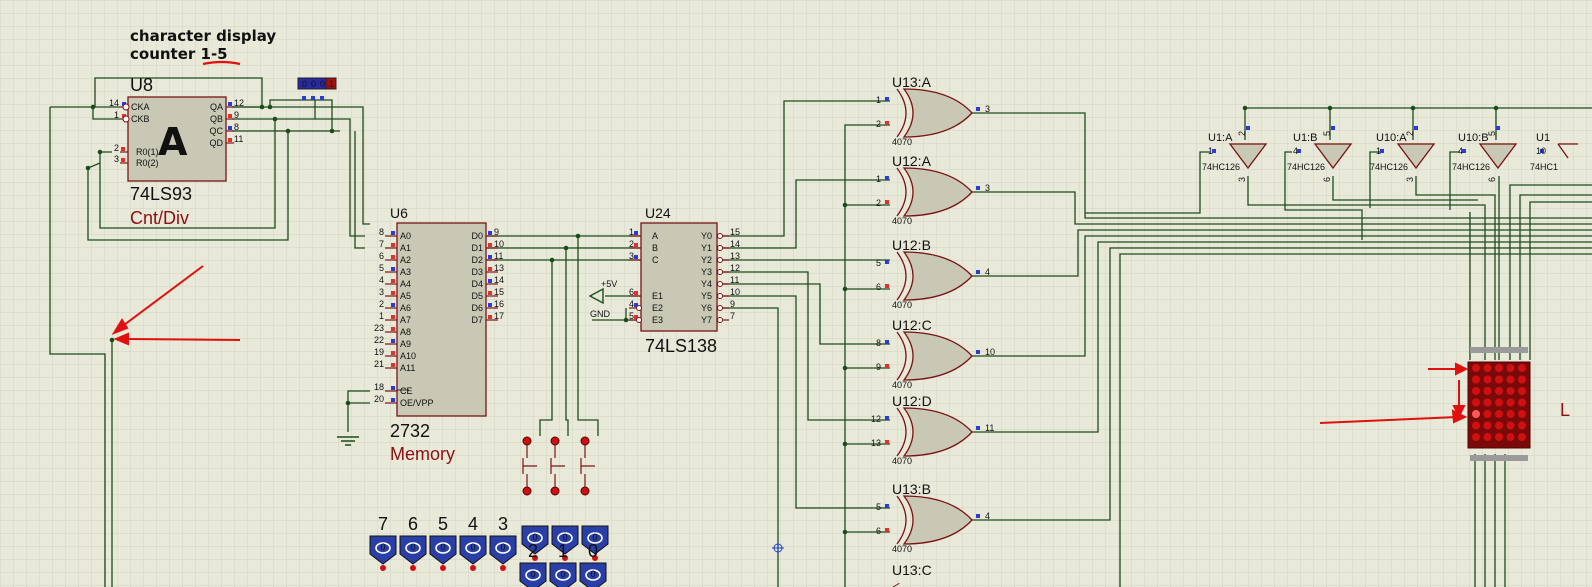 This screenshot has width=1592, height=587. Describe the element at coordinates (1305, 138) in the screenshot. I see `buffer-ref: U1:B` at that location.